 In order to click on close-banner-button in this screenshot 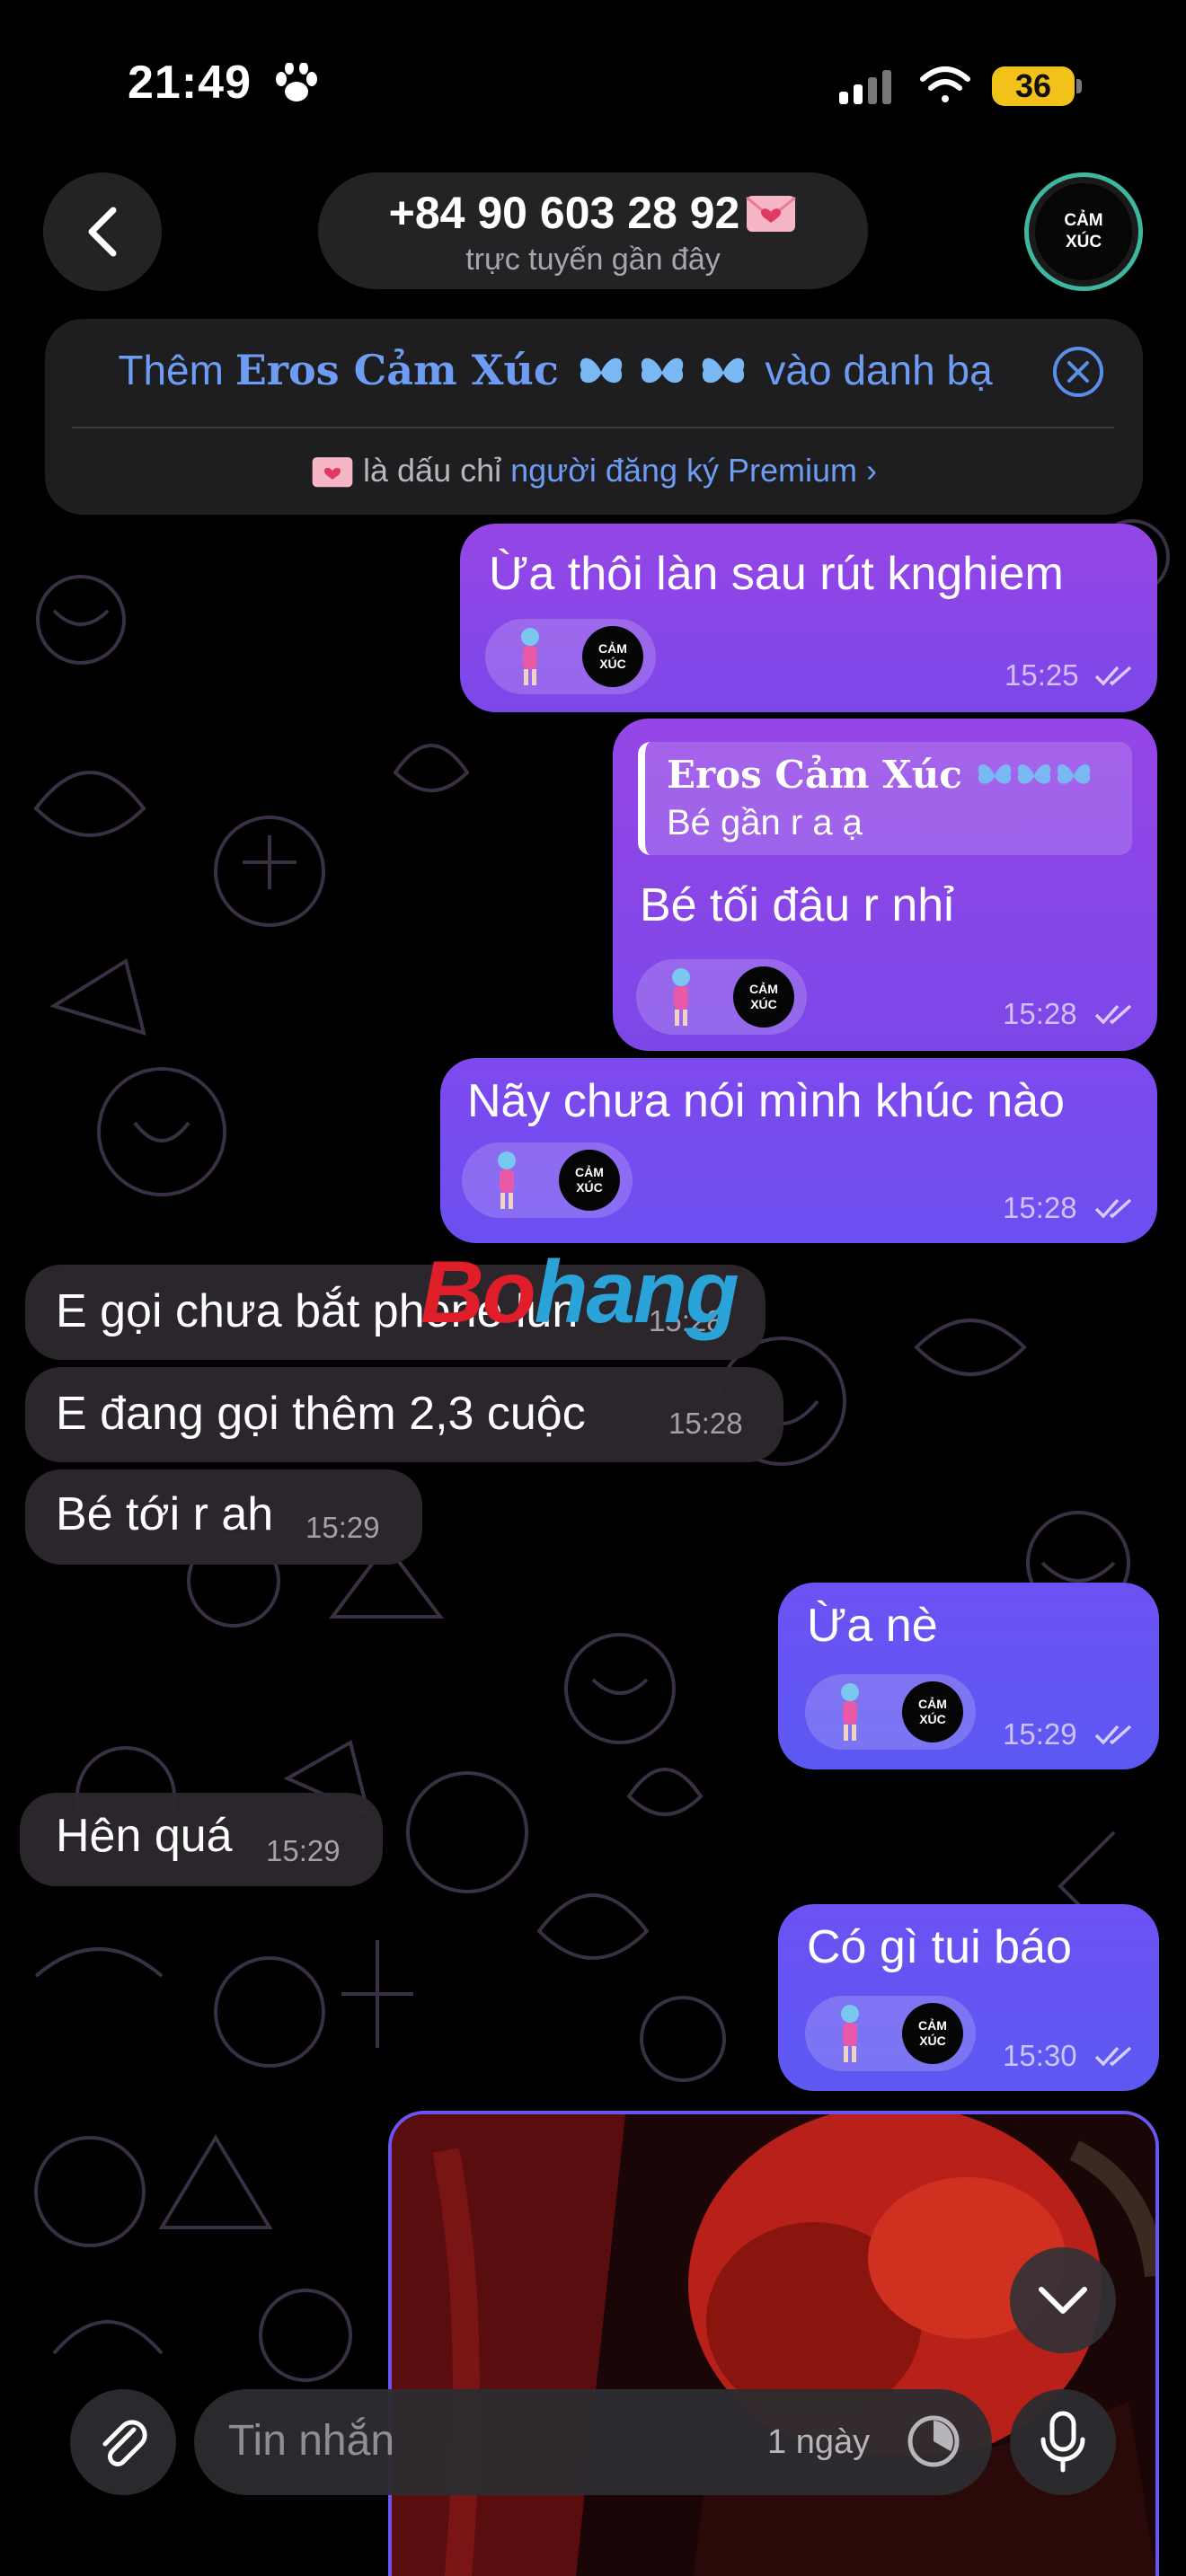, I will do `click(1078, 372)`.